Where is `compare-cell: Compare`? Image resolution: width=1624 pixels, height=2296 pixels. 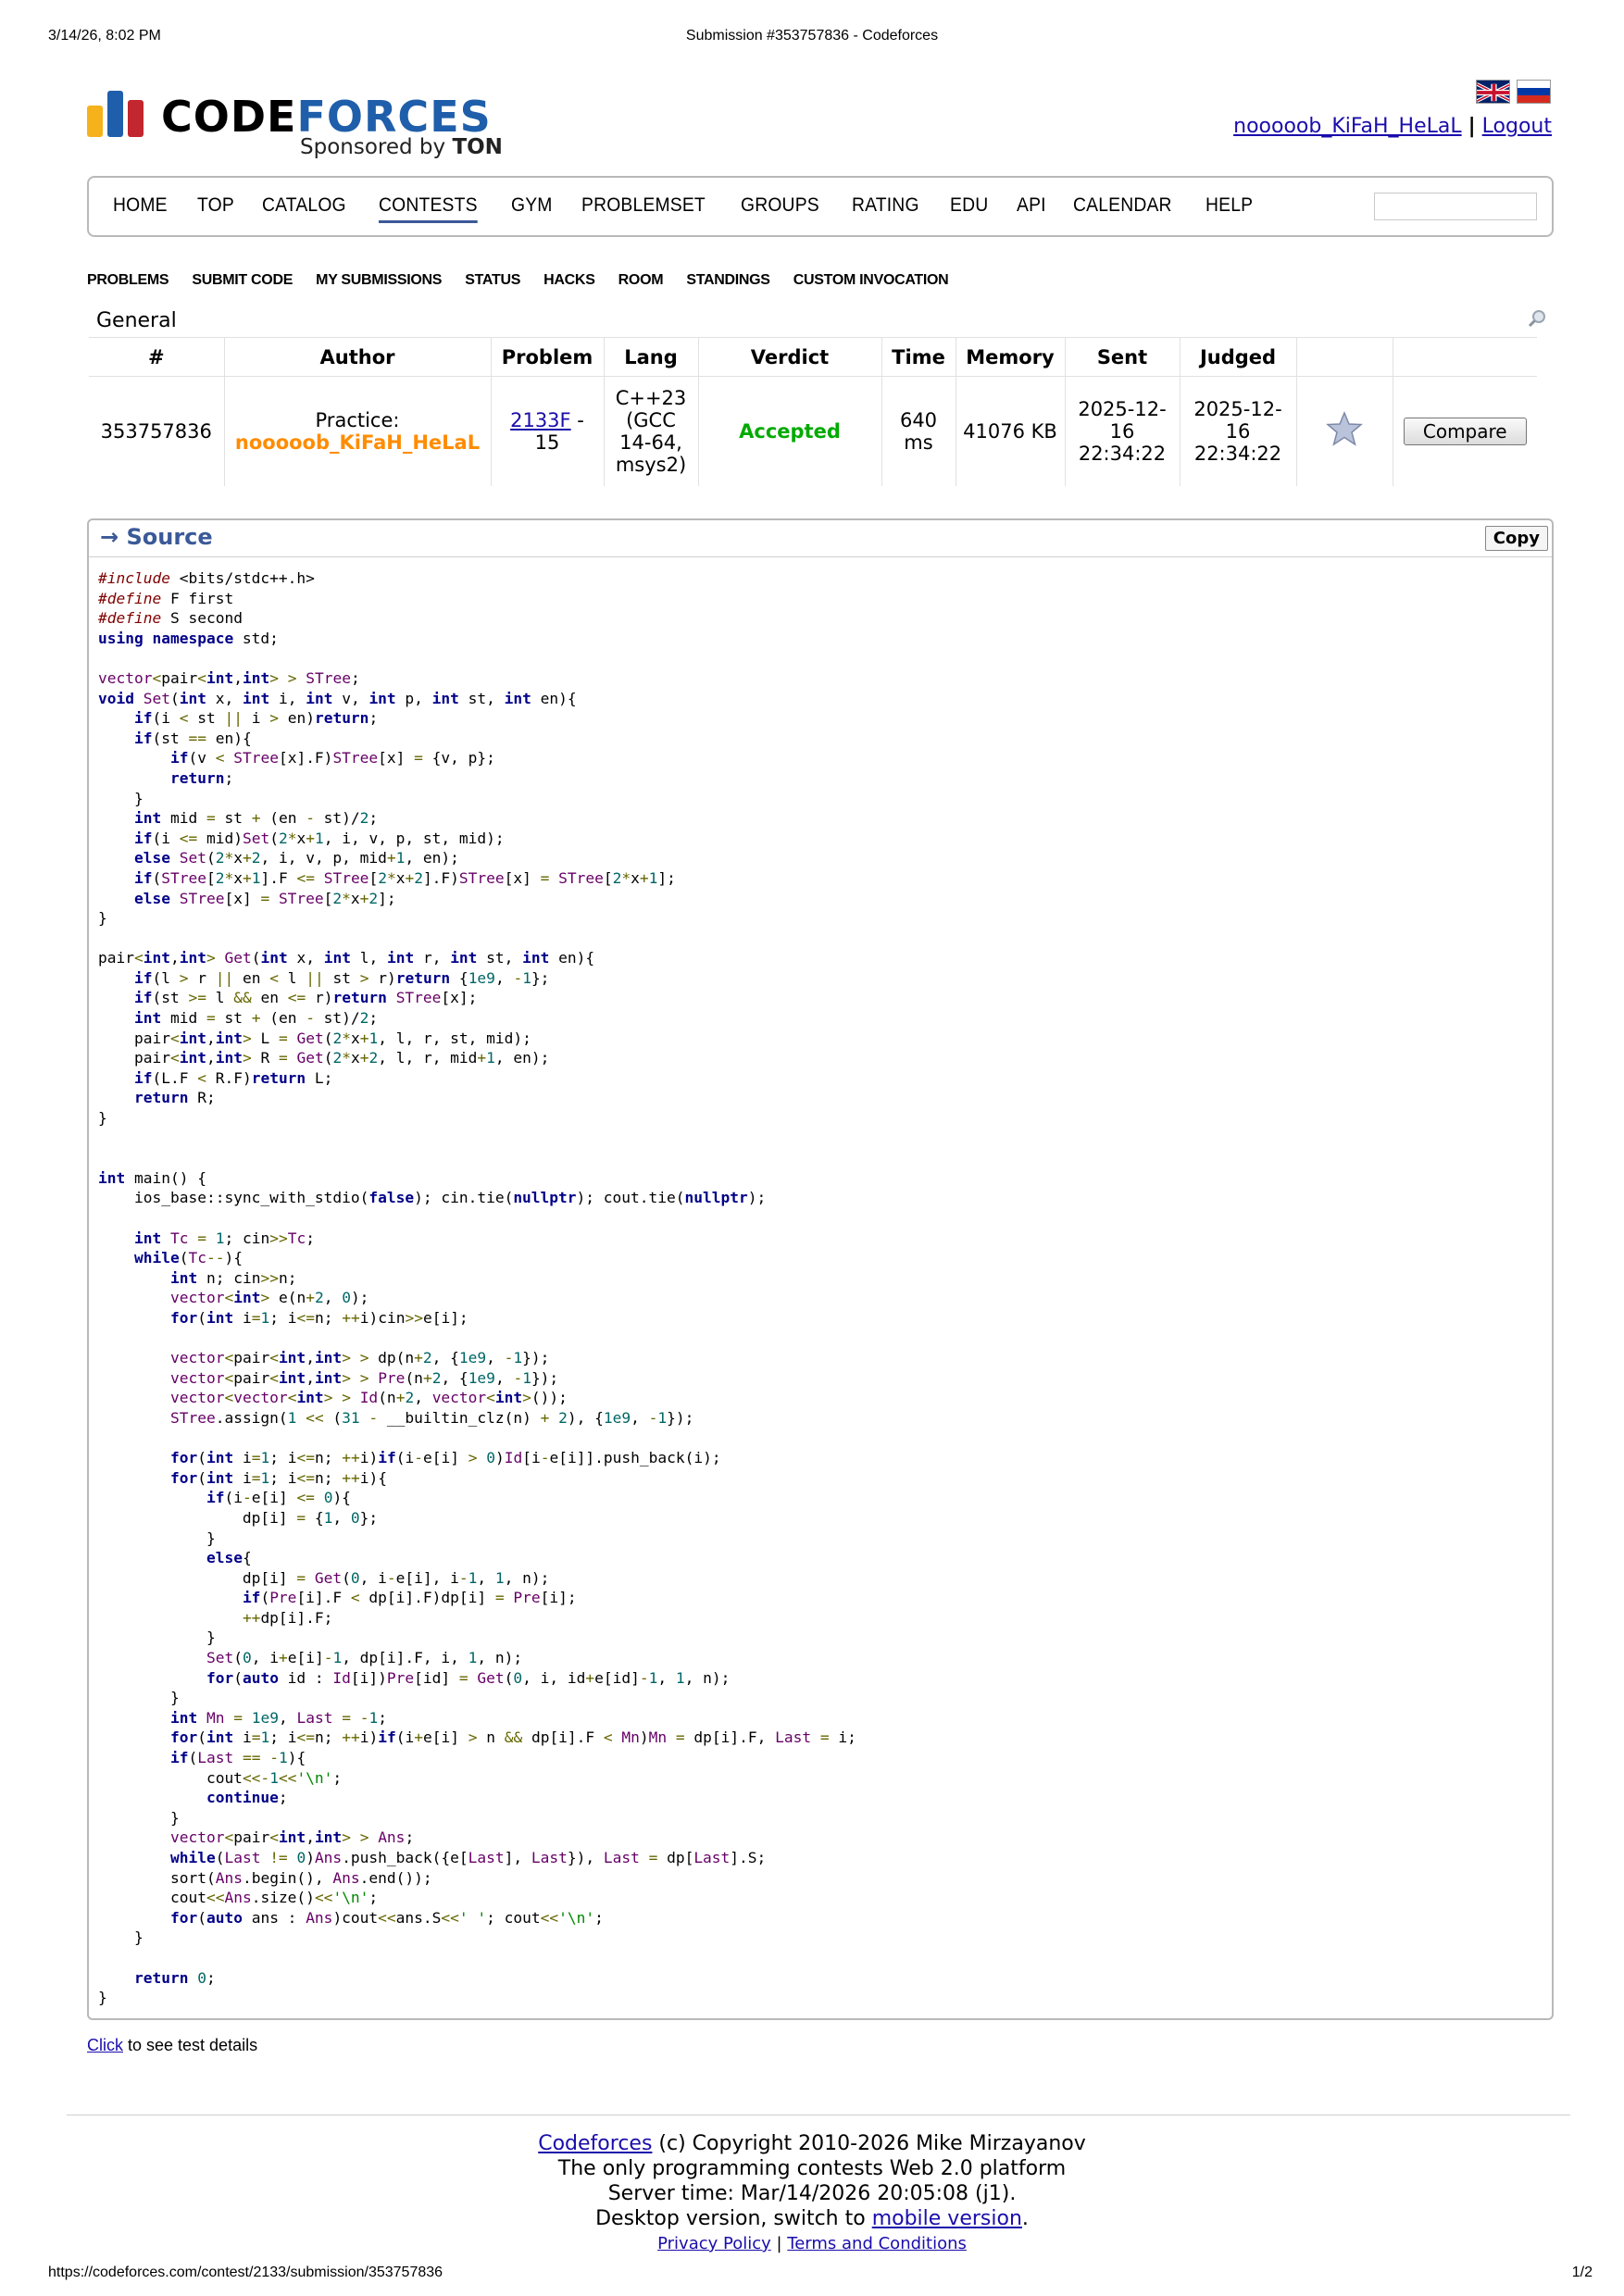
compare-cell: Compare is located at coordinates (1465, 431).